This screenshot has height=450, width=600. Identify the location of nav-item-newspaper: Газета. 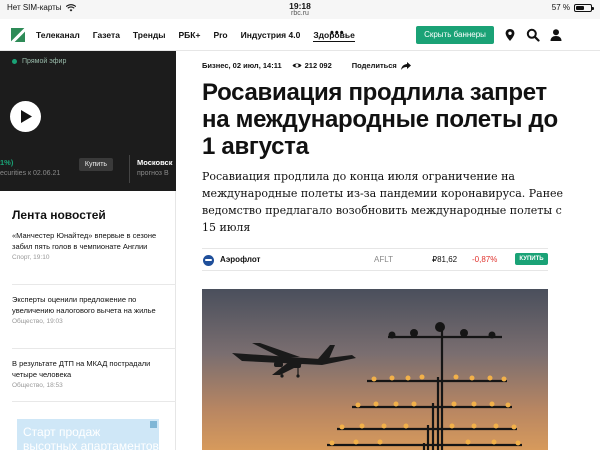
(106, 36).